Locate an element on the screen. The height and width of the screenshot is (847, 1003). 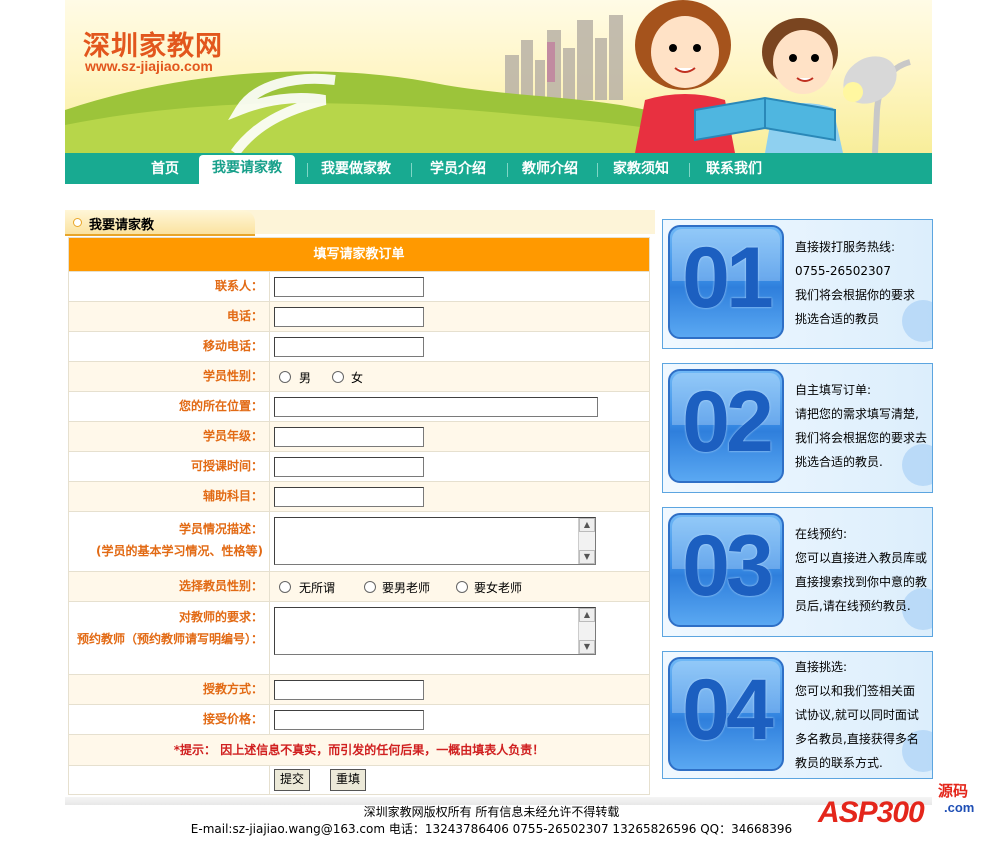
step-number-badge: 02 is located at coordinates (726, 426).